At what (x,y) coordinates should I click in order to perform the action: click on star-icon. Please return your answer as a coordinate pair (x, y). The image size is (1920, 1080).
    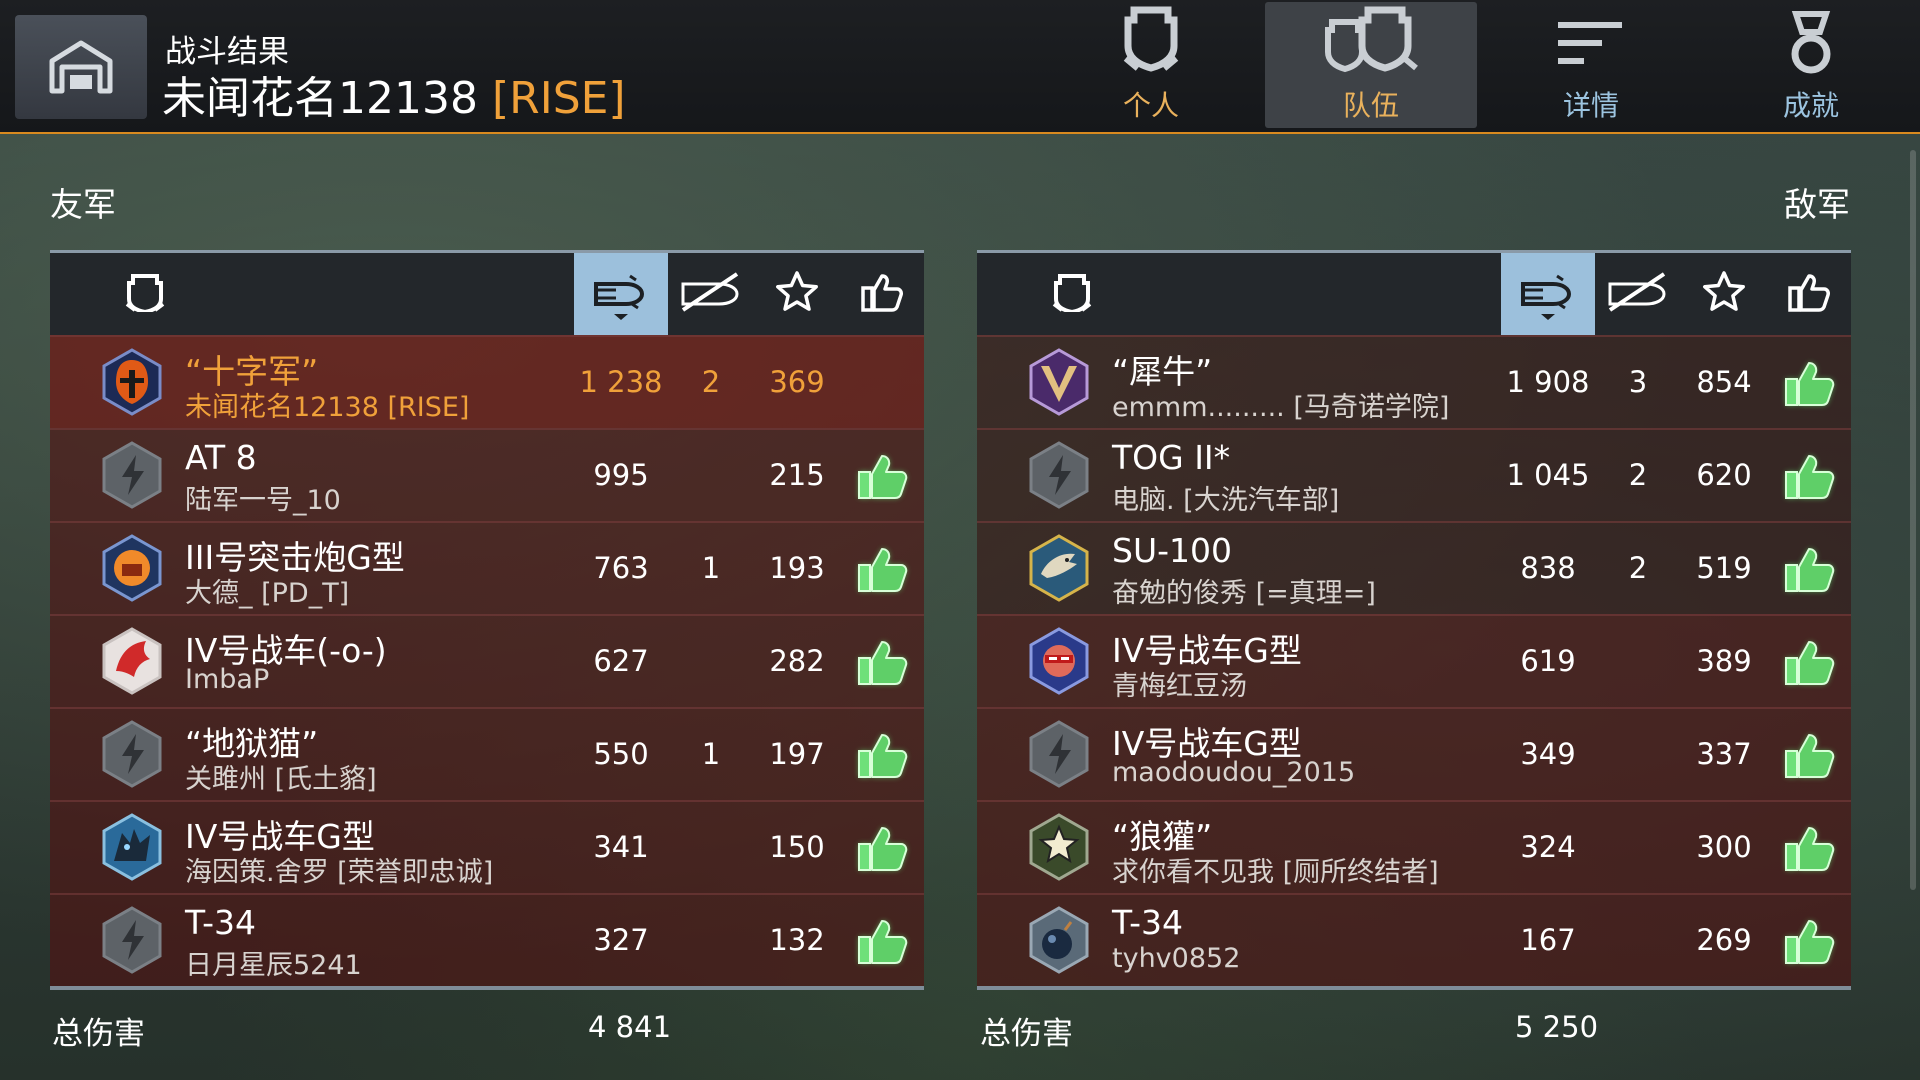
    Looking at the image, I should click on (1724, 294).